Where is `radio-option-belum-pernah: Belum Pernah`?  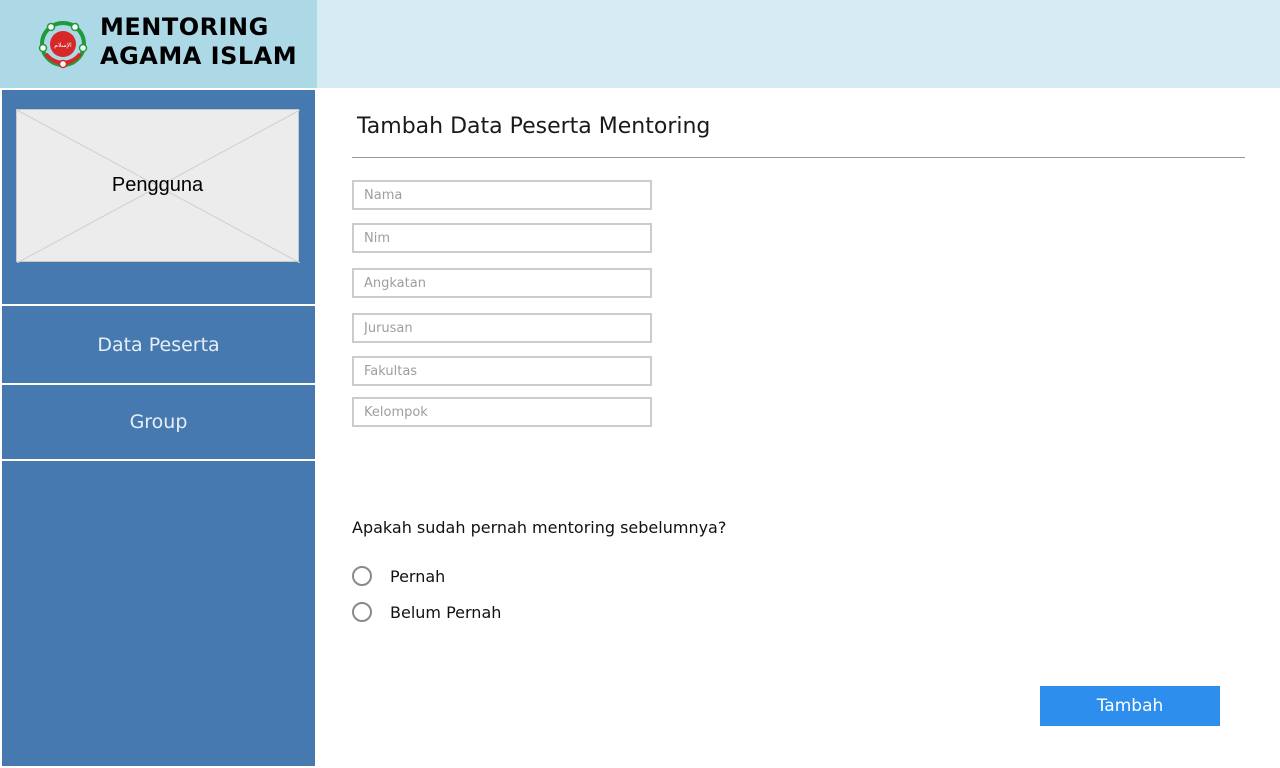
radio-option-belum-pernah: Belum Pernah is located at coordinates (426, 612).